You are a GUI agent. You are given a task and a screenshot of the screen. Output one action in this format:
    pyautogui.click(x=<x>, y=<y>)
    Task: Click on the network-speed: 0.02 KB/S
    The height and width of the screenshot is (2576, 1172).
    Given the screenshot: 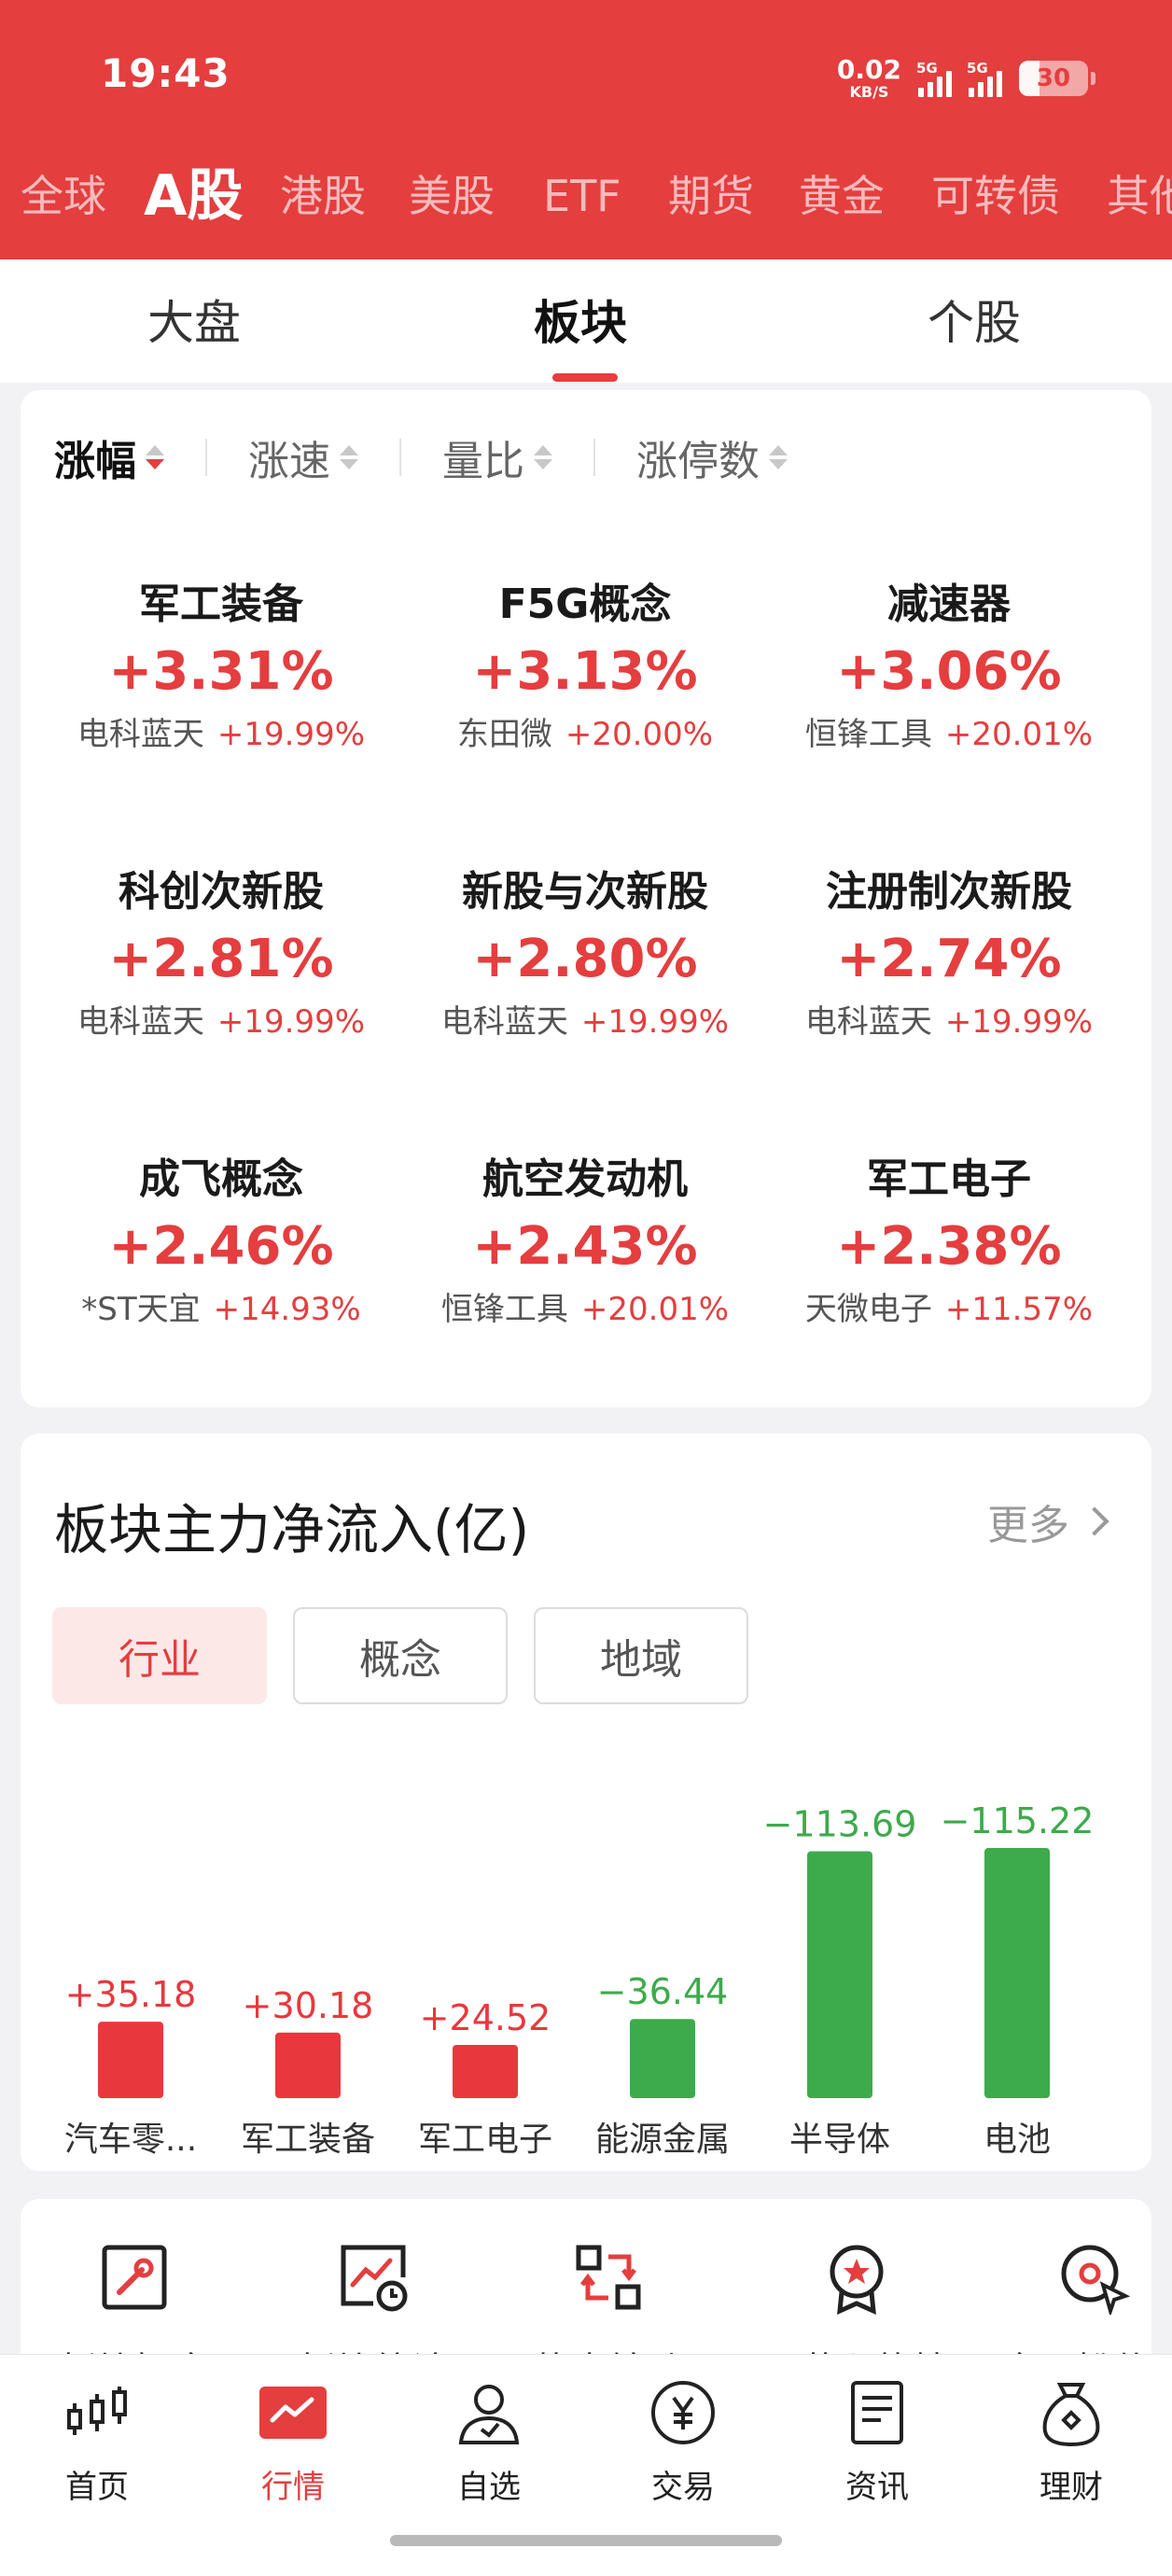 What is the action you would take?
    pyautogui.click(x=869, y=78)
    